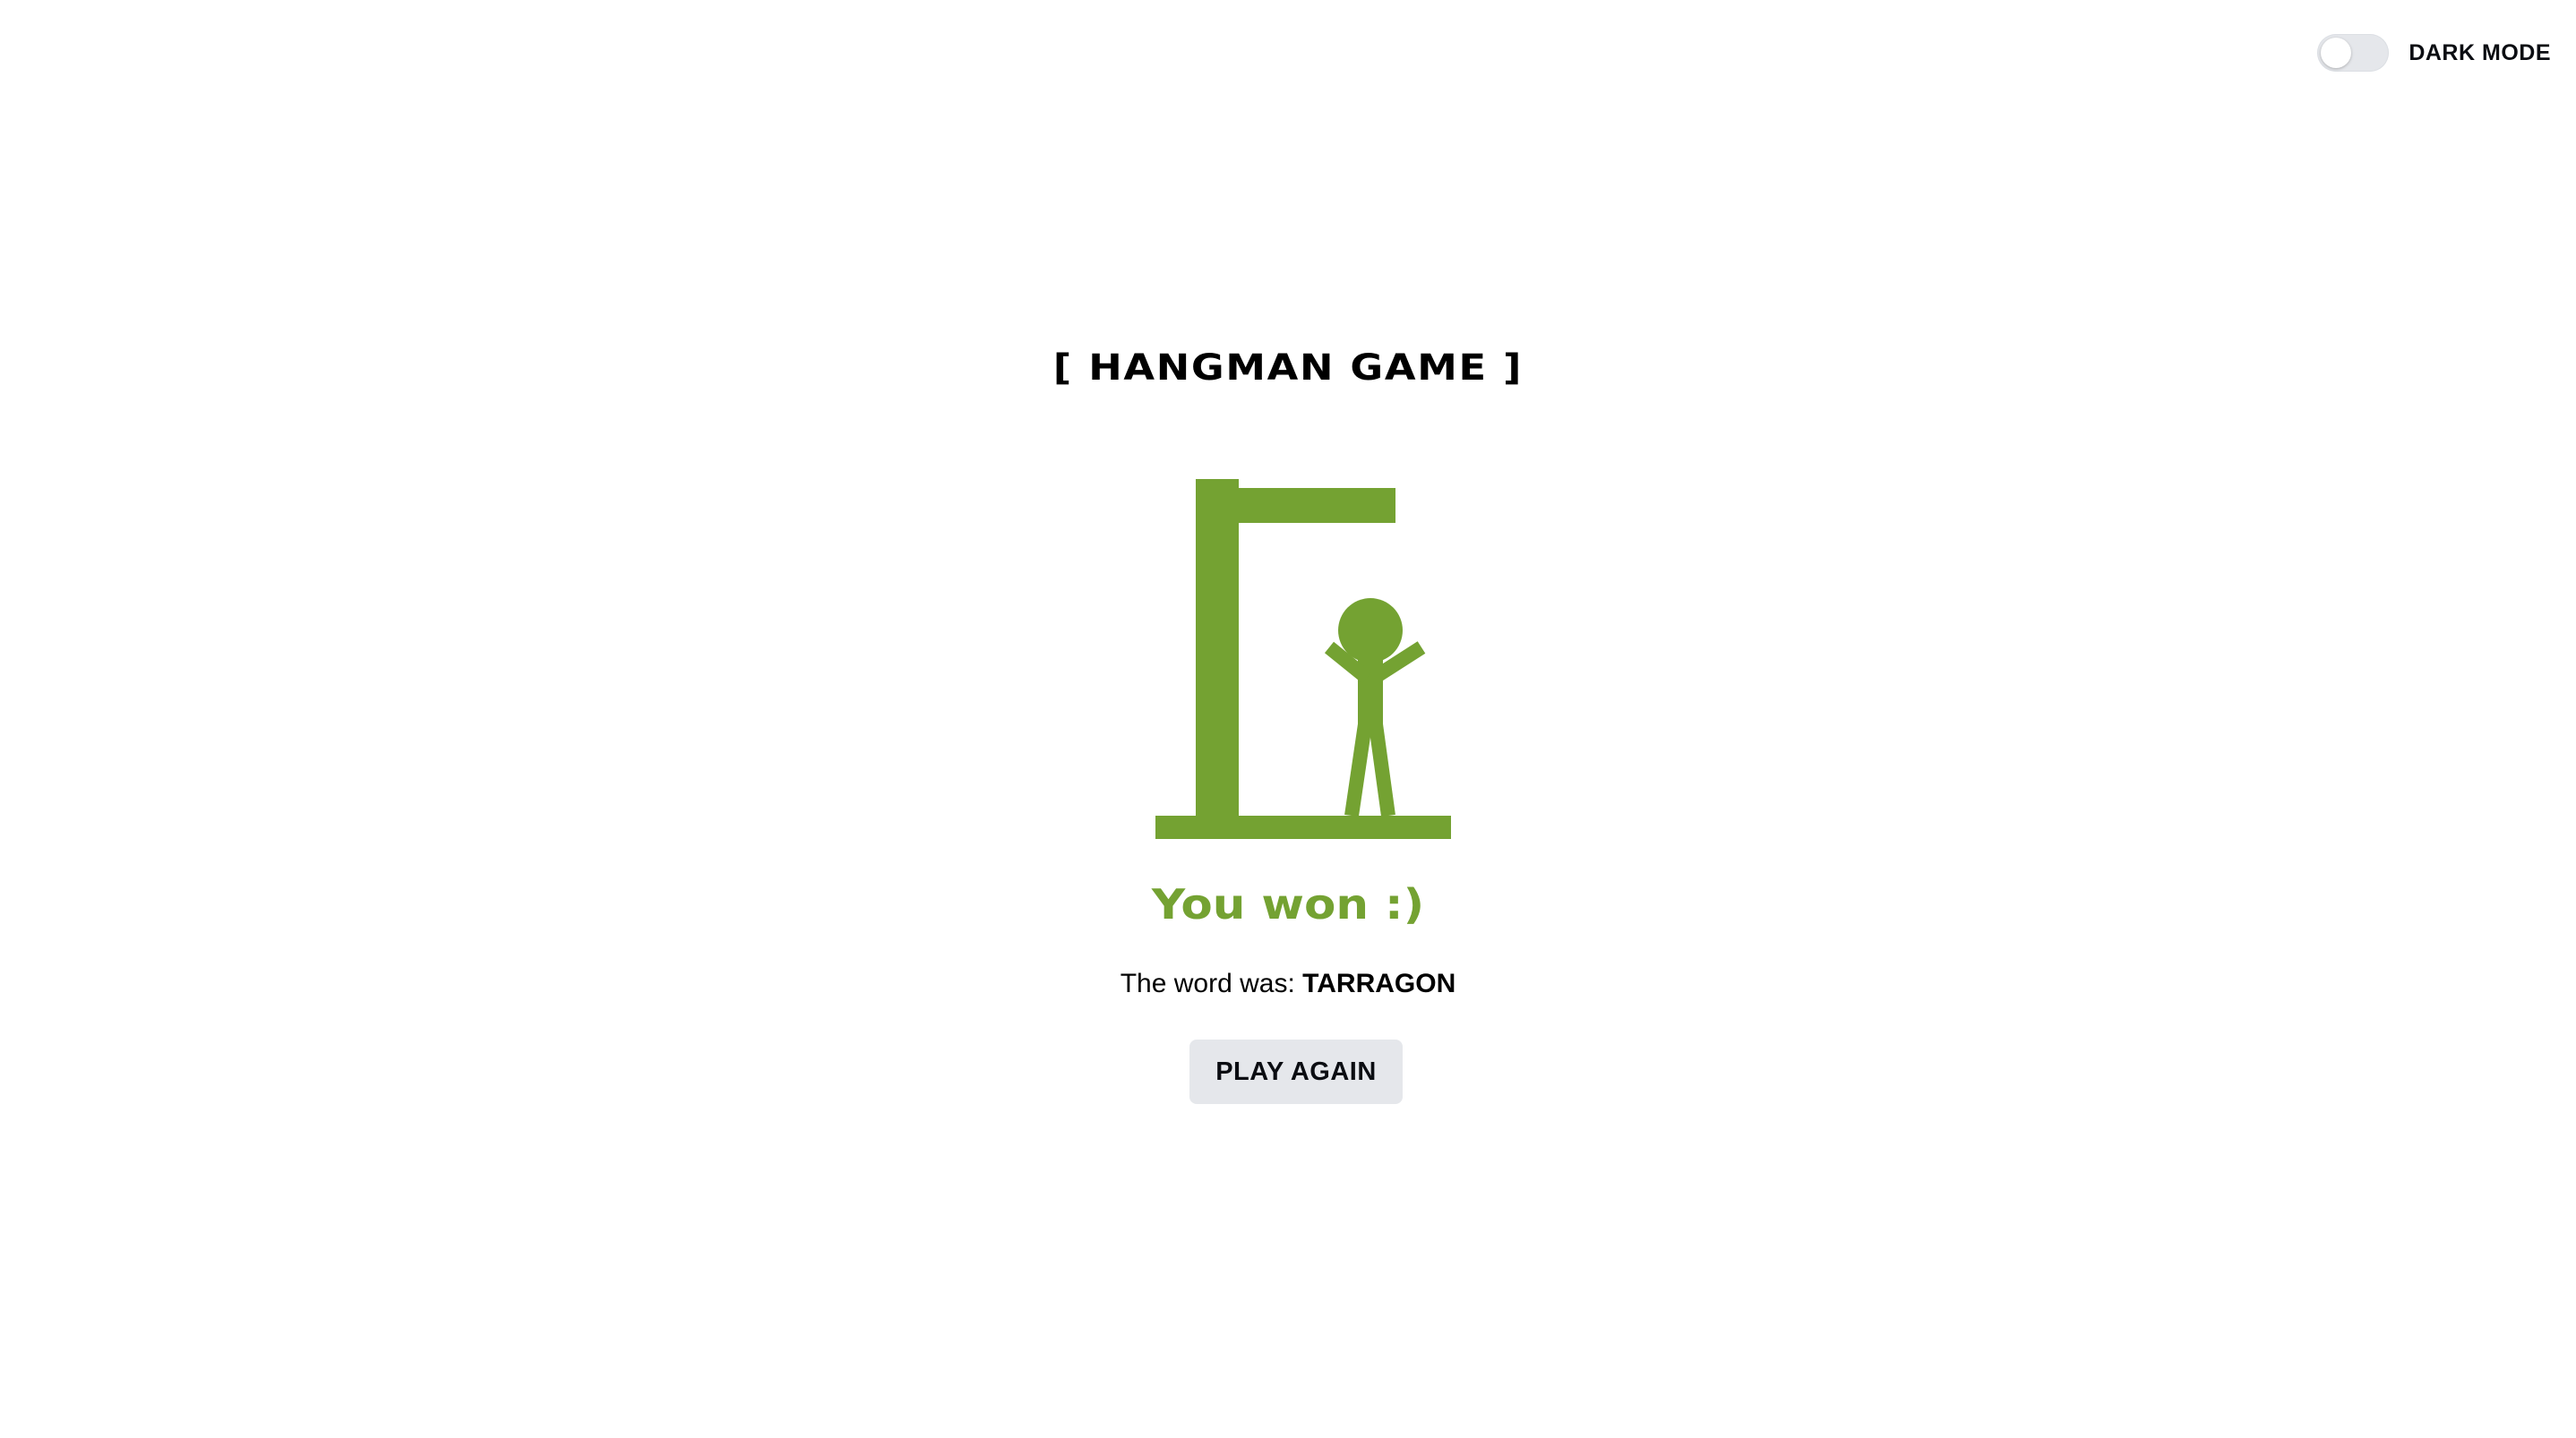  I want to click on gallows-base, so click(1303, 827).